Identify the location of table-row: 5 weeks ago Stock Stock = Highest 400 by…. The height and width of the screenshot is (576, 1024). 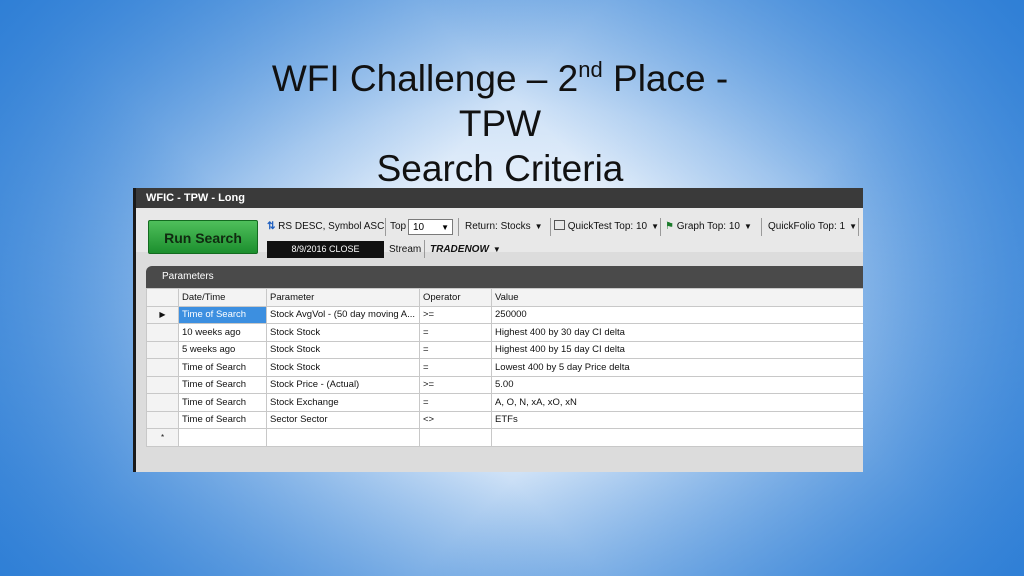
(504, 349).